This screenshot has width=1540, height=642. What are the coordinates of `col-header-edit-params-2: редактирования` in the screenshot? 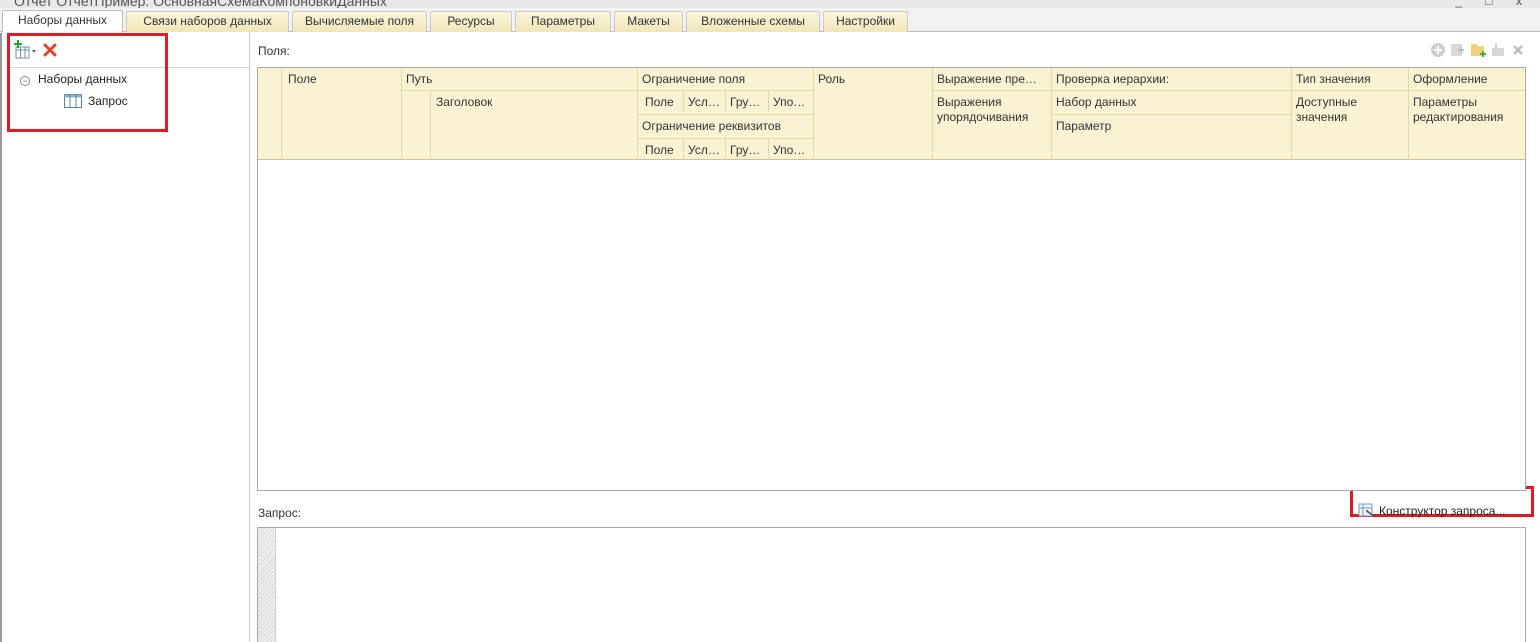 It's located at (1458, 117).